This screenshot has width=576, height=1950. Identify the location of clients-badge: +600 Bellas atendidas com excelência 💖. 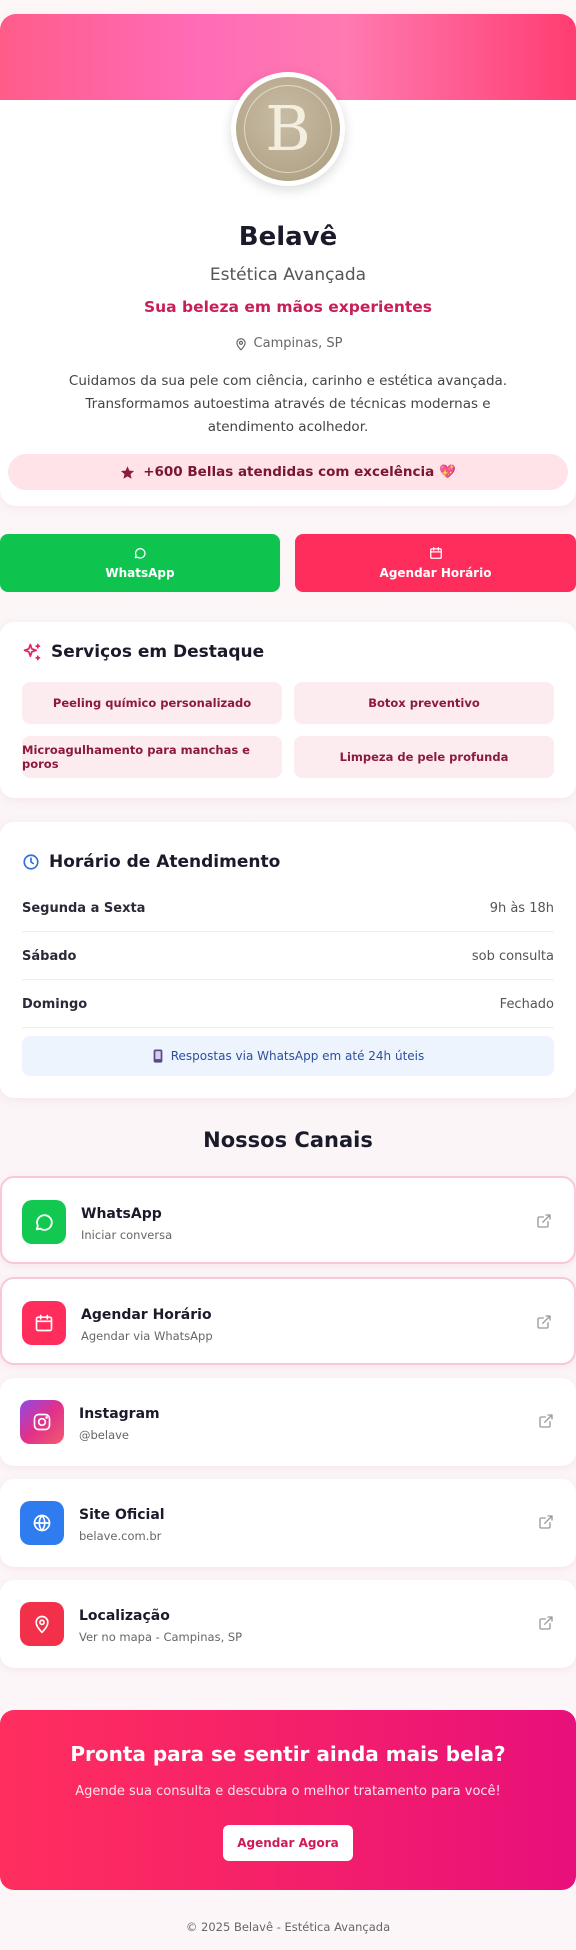
(288, 472).